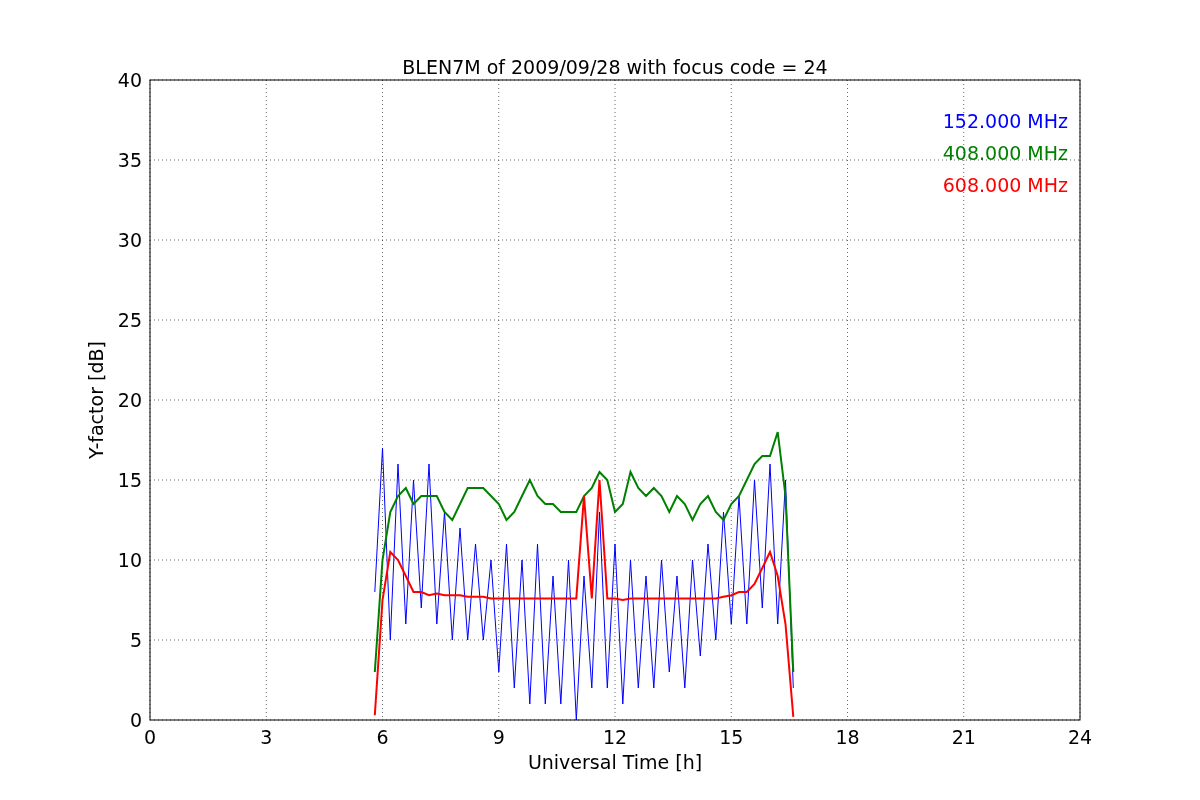 The width and height of the screenshot is (1200, 800). I want to click on tick-label: 9, so click(498, 737).